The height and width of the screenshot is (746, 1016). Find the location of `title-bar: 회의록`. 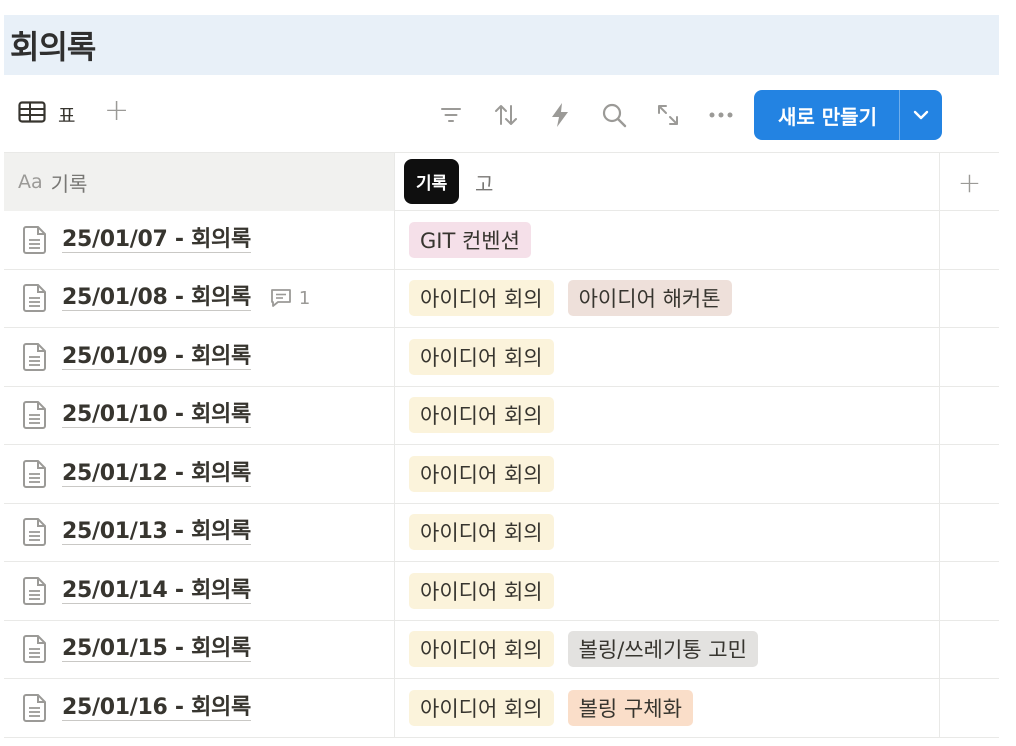

title-bar: 회의록 is located at coordinates (501, 45).